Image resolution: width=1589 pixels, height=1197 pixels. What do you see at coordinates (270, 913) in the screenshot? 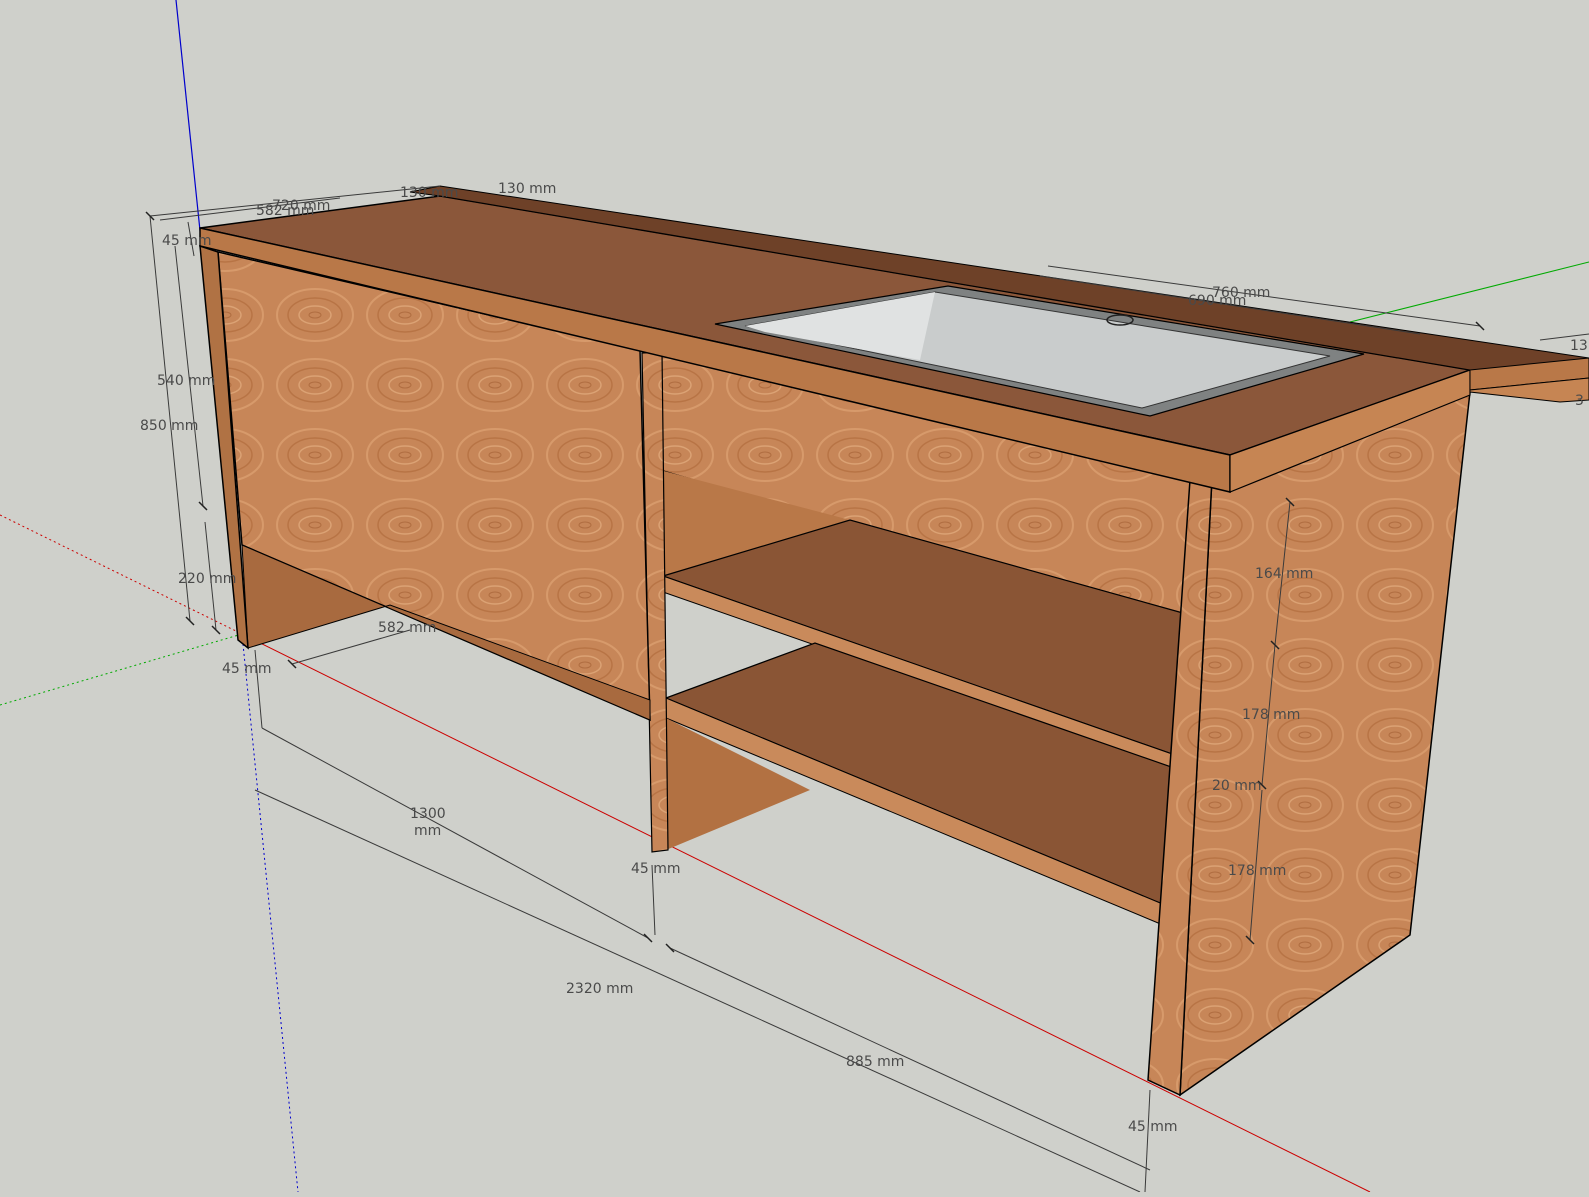
I see `blue-axis-dotted` at bounding box center [270, 913].